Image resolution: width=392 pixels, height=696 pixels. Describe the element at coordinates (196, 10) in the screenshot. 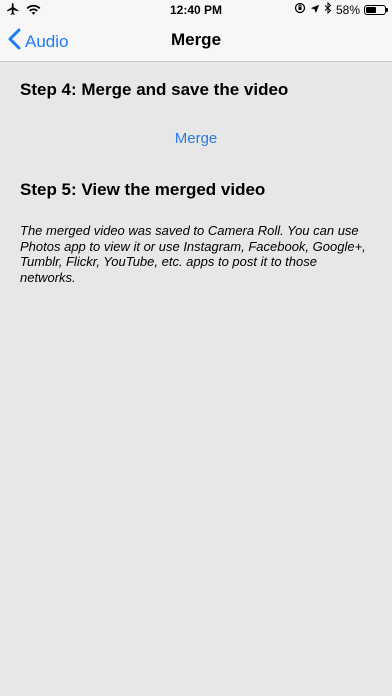

I see `status-bar: 12:40 PM 58%` at that location.